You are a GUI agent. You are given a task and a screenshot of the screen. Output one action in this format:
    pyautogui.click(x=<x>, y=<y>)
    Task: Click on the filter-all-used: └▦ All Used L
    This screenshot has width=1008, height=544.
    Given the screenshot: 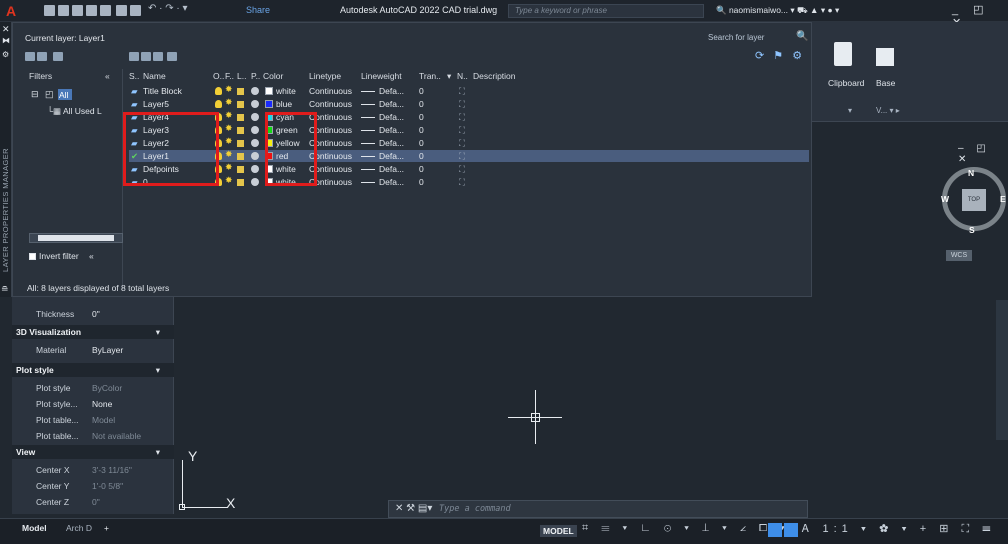 What is the action you would take?
    pyautogui.click(x=74, y=111)
    